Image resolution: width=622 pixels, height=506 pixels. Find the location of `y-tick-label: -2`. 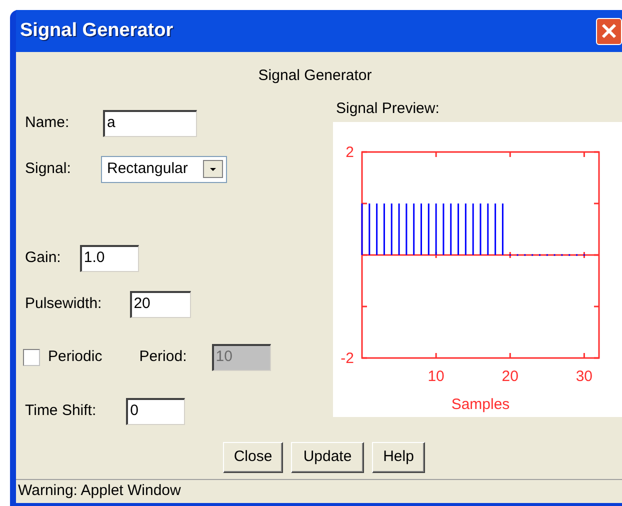

y-tick-label: -2 is located at coordinates (347, 358).